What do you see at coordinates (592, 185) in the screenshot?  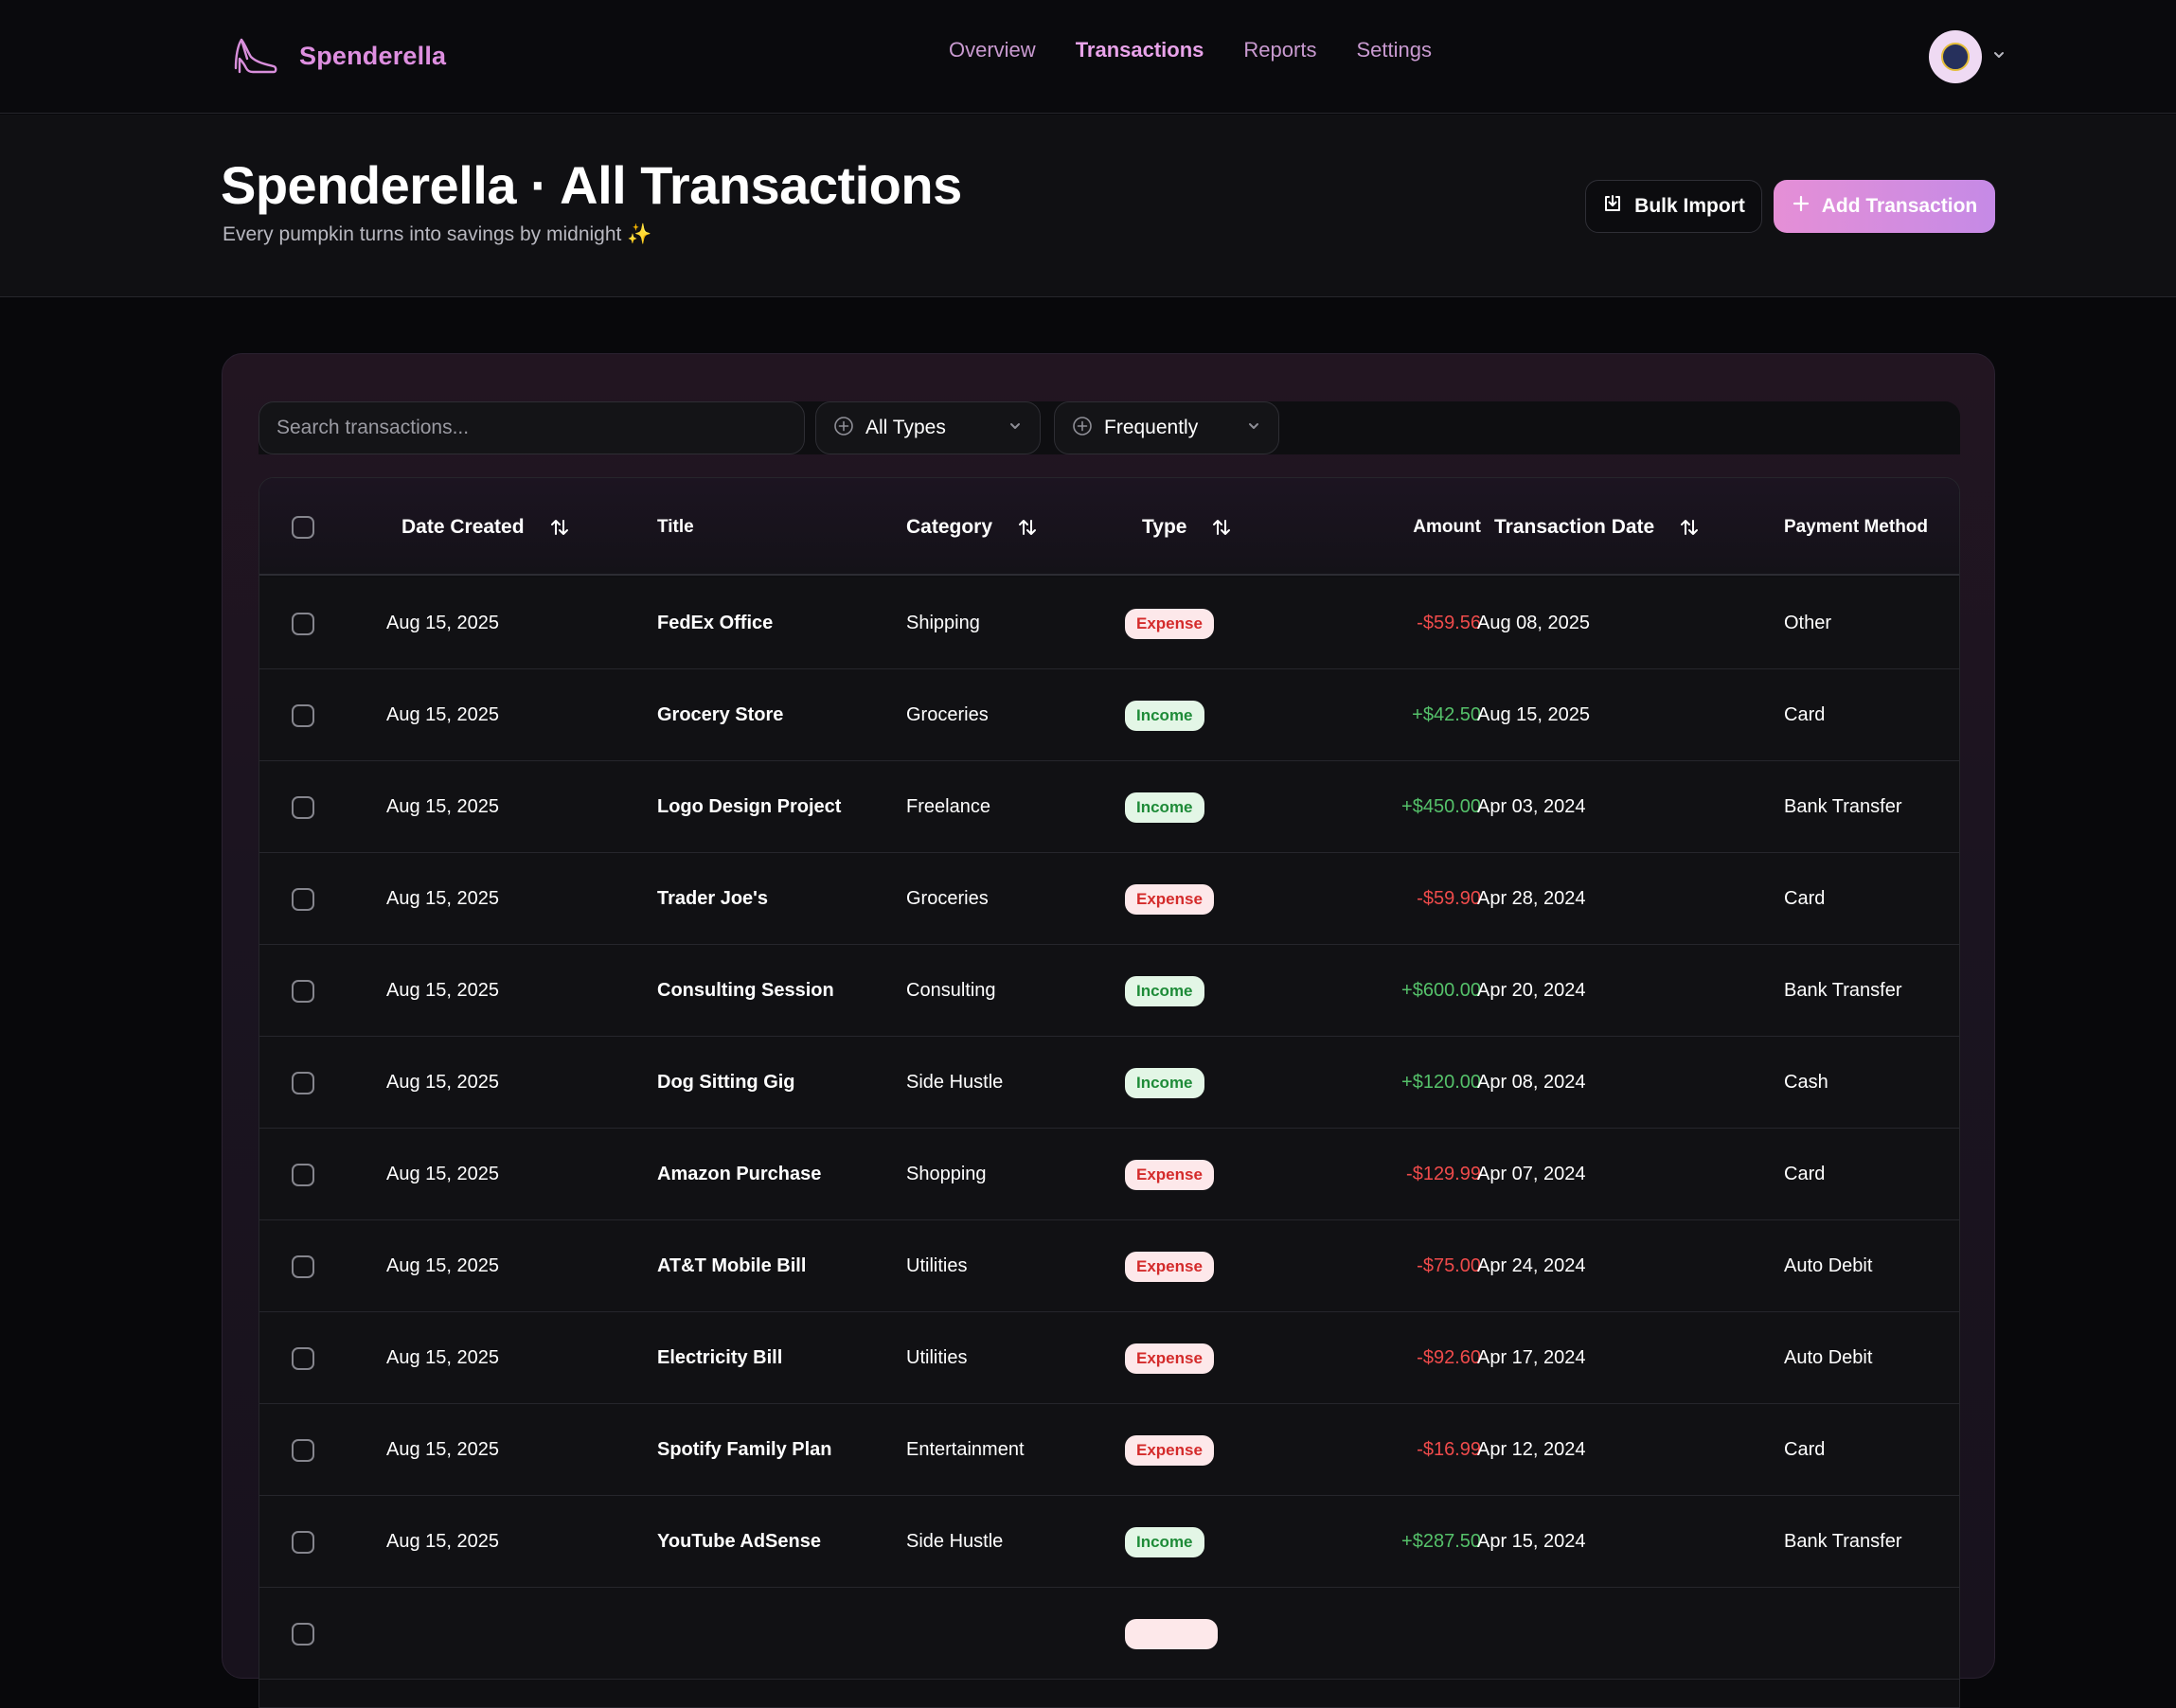 I see `page-title: Spenderella · All Transactions` at bounding box center [592, 185].